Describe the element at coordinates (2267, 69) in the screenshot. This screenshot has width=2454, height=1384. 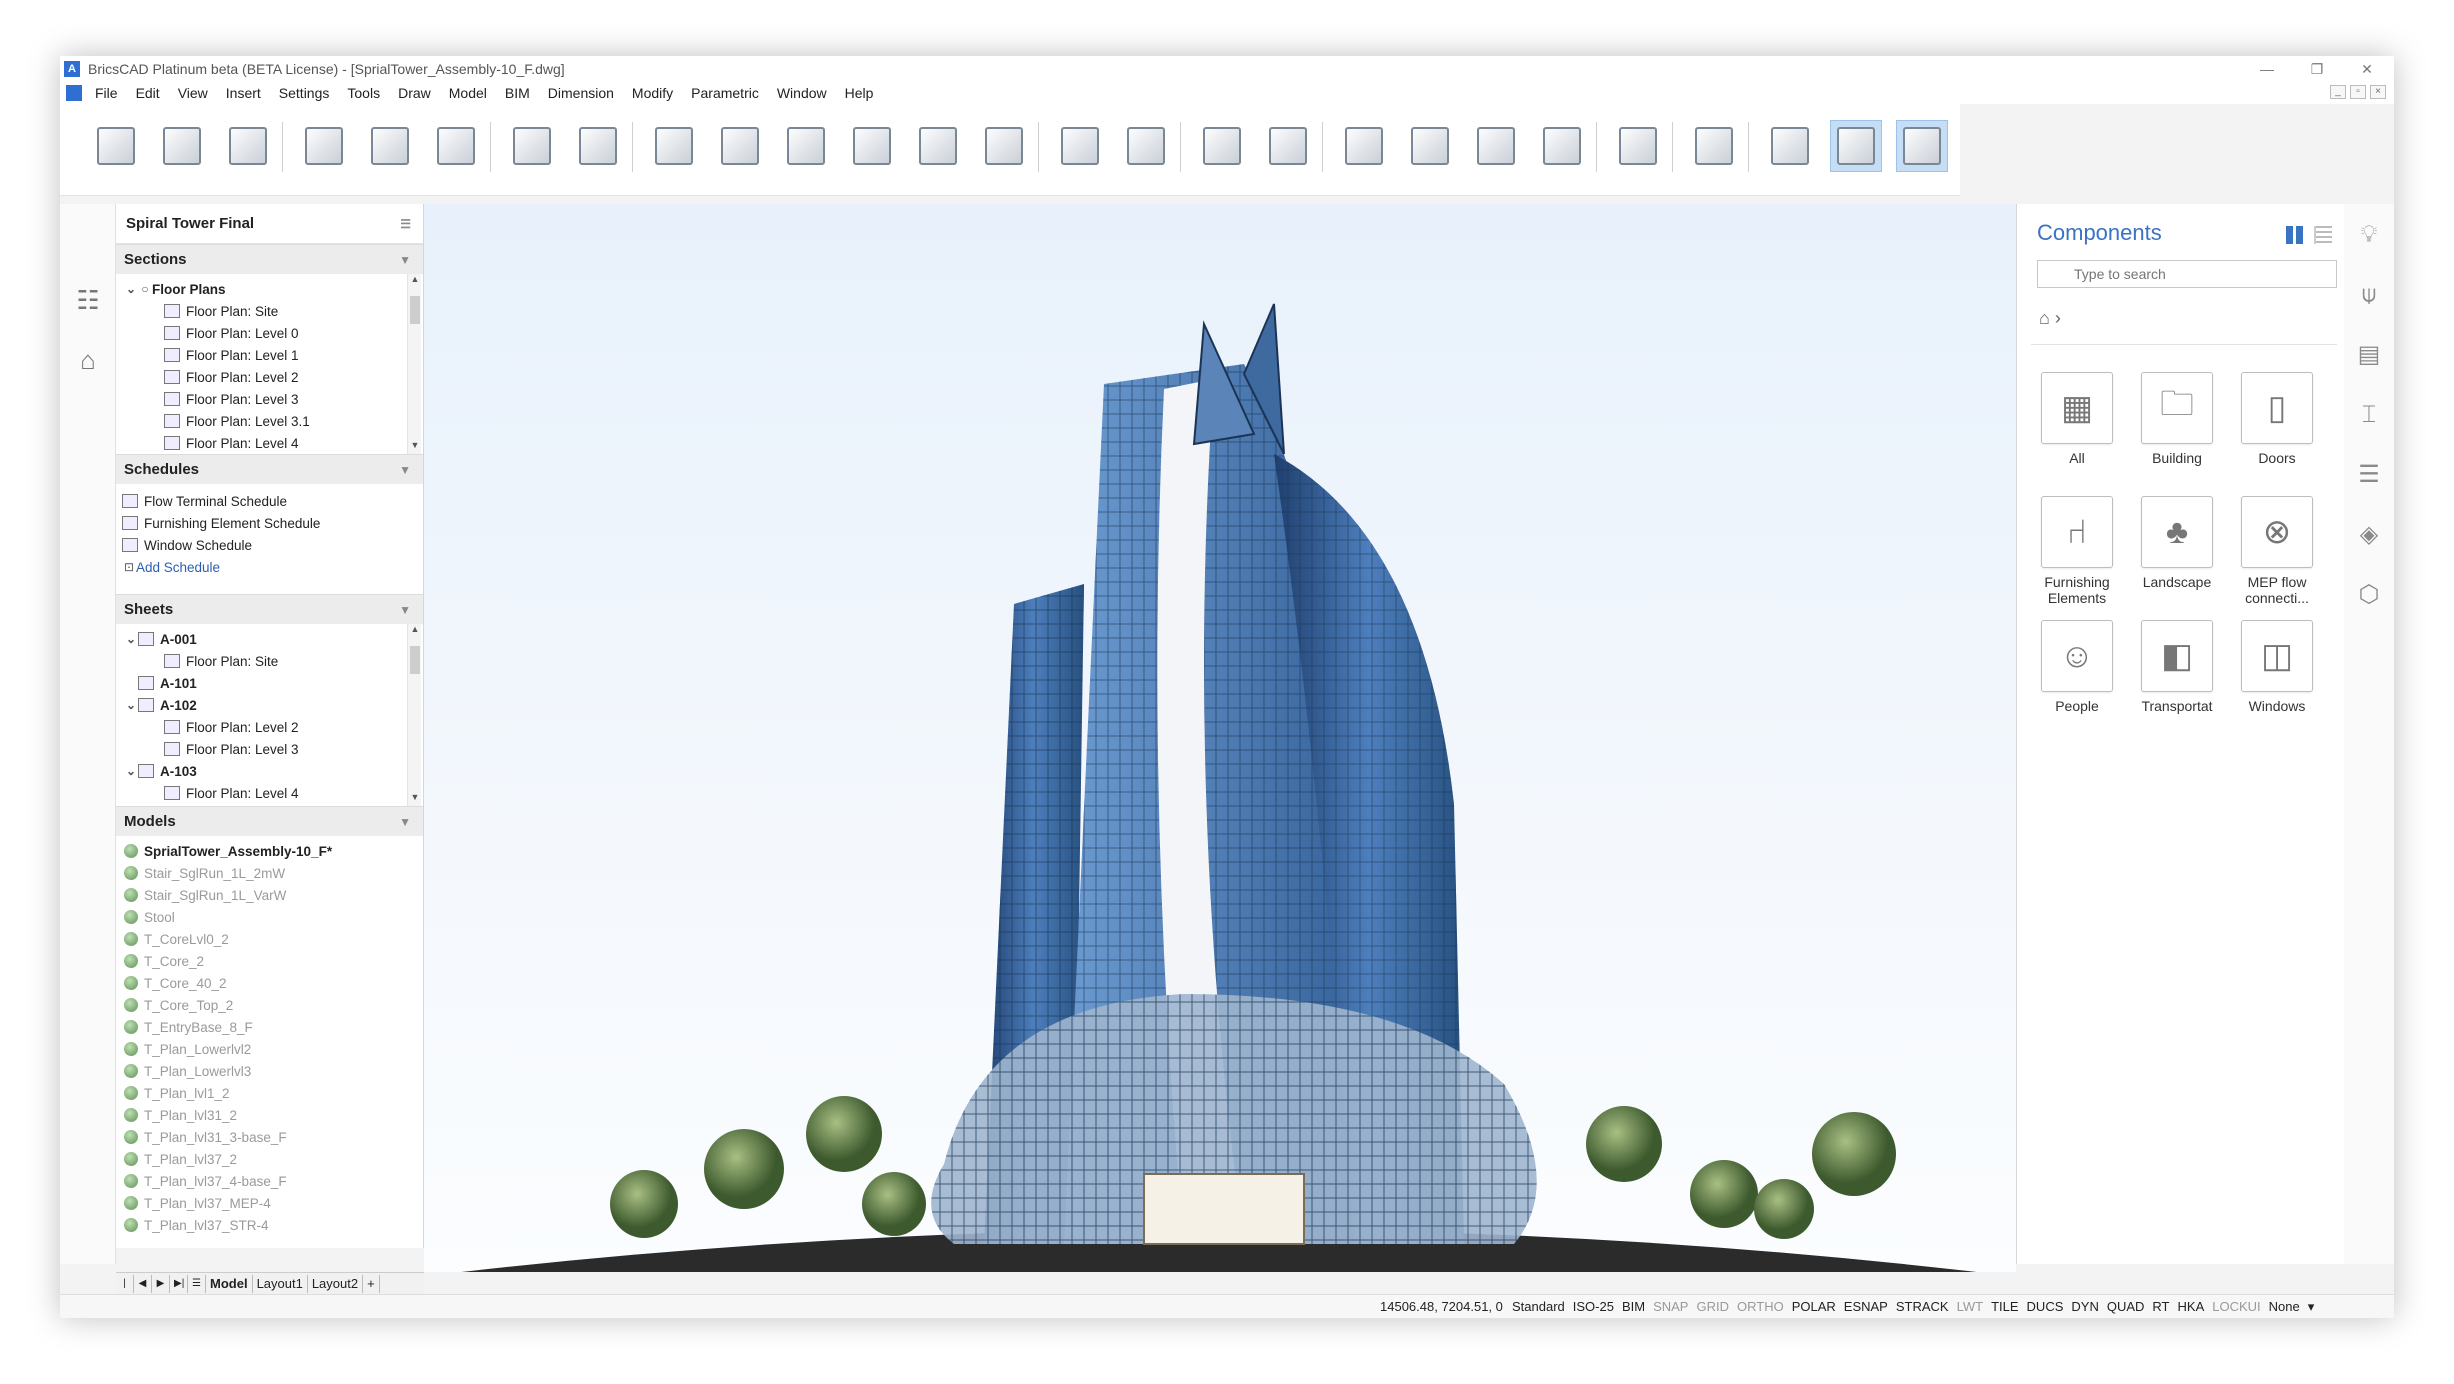
I see `minimize-button: —` at that location.